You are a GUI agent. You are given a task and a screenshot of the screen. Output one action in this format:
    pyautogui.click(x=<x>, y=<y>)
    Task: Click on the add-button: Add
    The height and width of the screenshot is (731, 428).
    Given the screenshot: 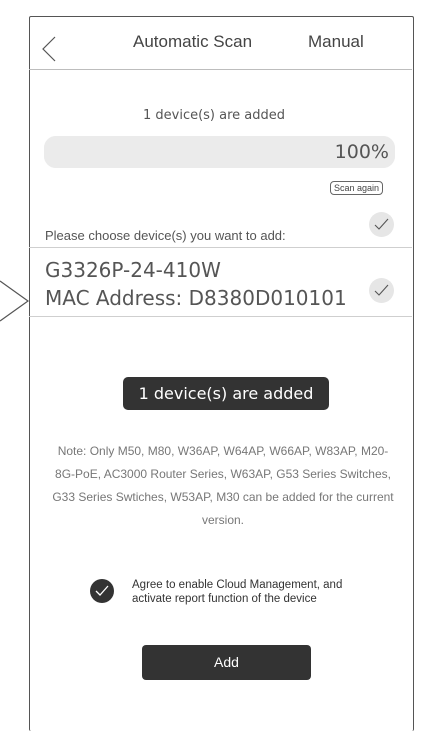 What is the action you would take?
    pyautogui.click(x=226, y=662)
    